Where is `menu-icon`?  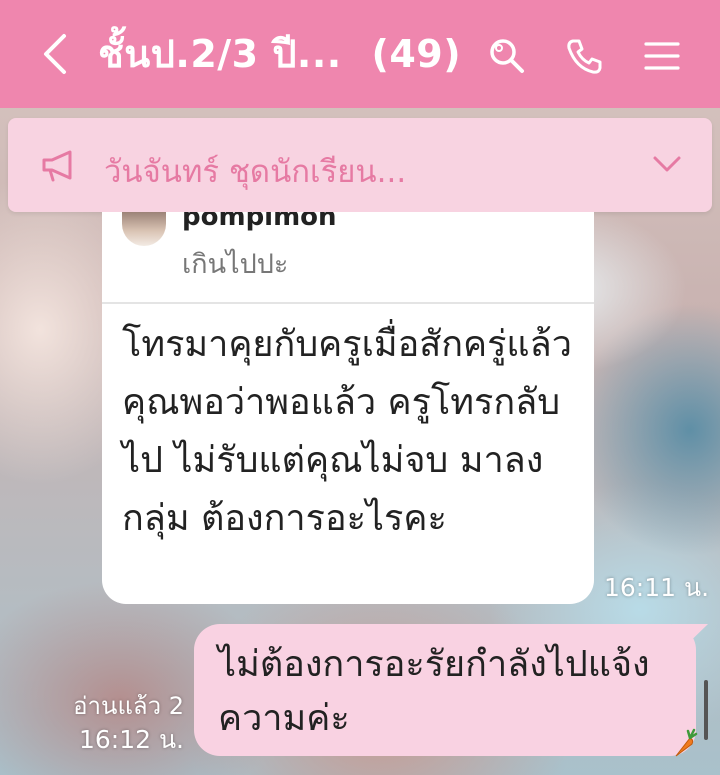
menu-icon is located at coordinates (662, 56).